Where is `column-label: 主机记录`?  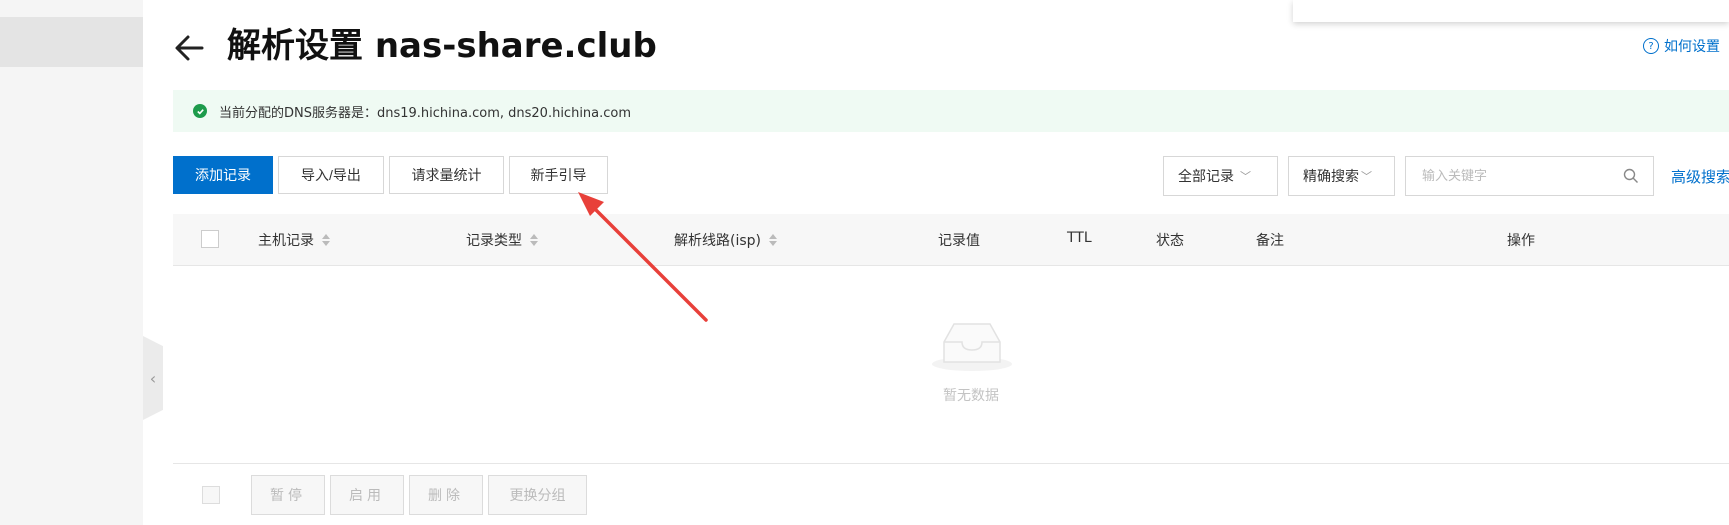
column-label: 主机记录 is located at coordinates (286, 241).